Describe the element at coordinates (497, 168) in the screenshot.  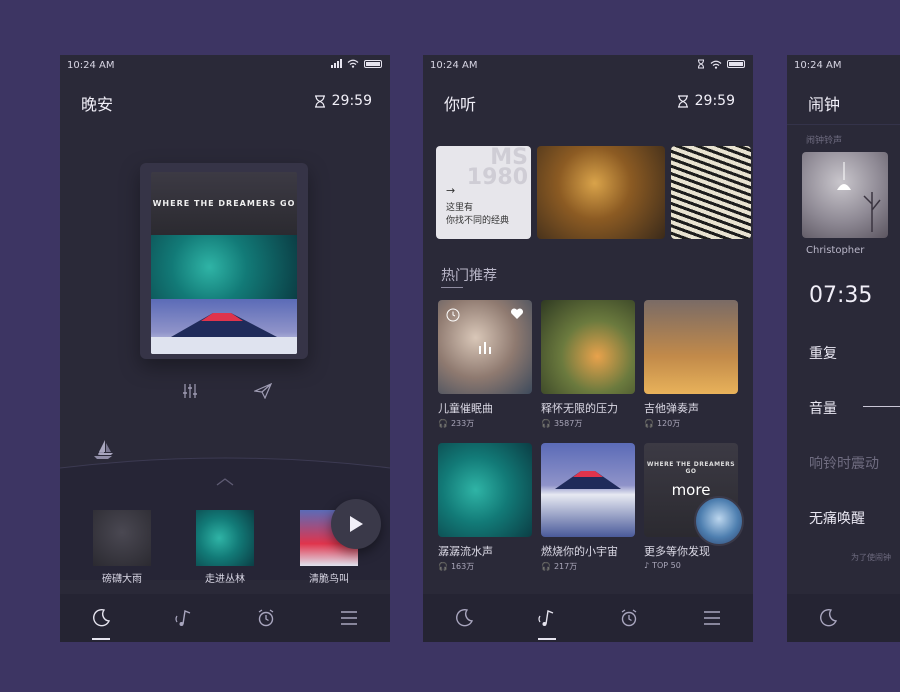
I see `banner-big-text: MS 1980` at that location.